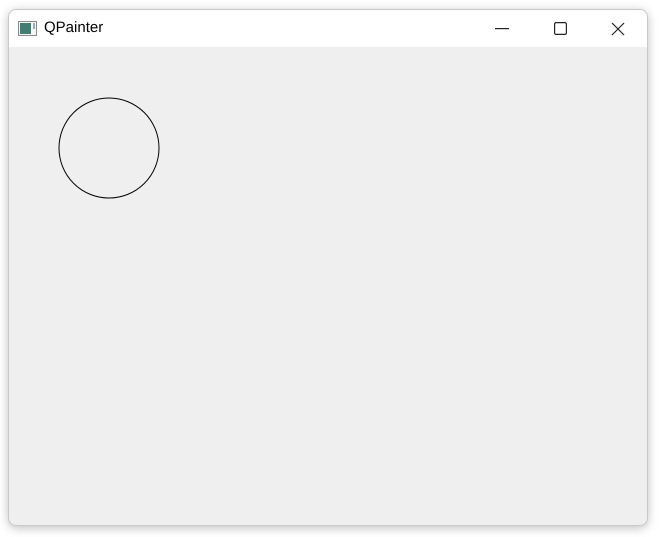 This screenshot has height=537, width=663. I want to click on minimize-icon, so click(502, 29).